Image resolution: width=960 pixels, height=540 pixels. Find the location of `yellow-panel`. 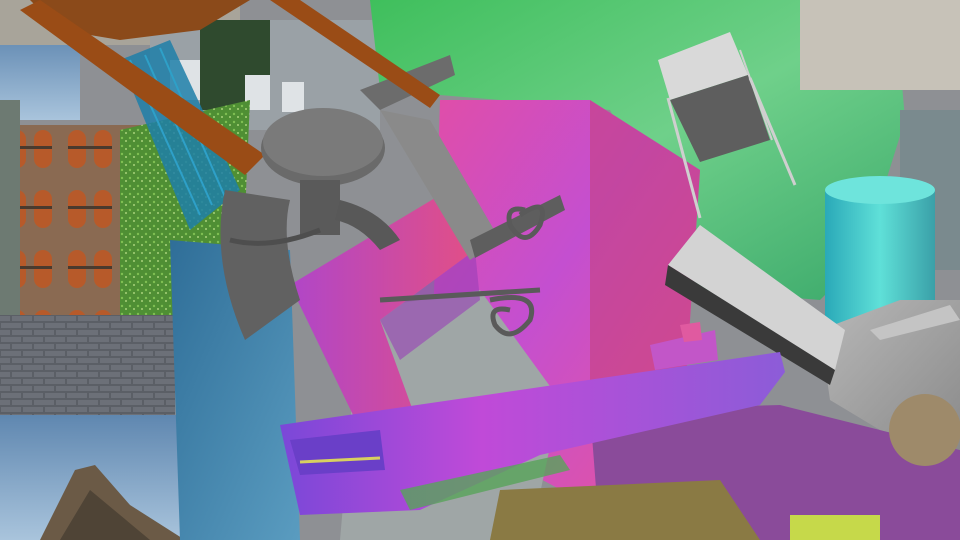

yellow-panel is located at coordinates (835, 527).